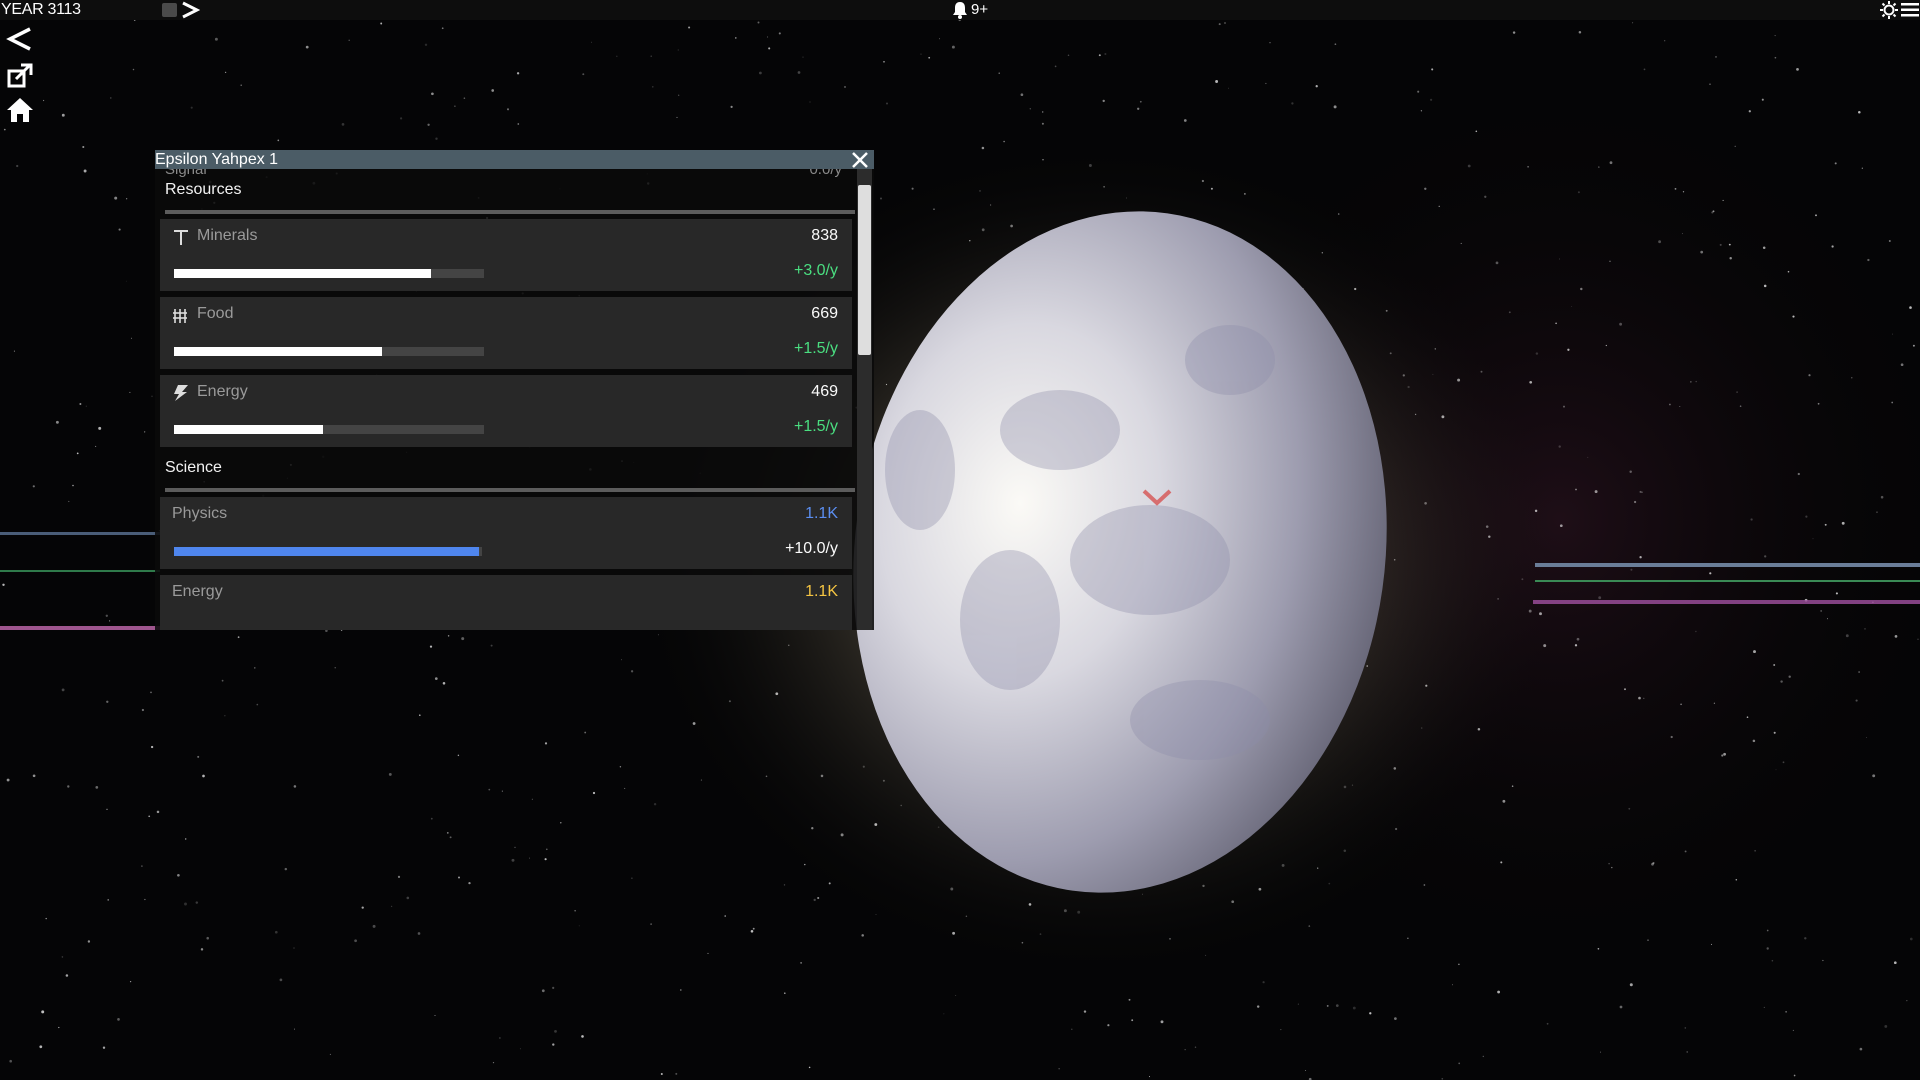  What do you see at coordinates (248, 429) in the screenshot?
I see `resource-progress-fill` at bounding box center [248, 429].